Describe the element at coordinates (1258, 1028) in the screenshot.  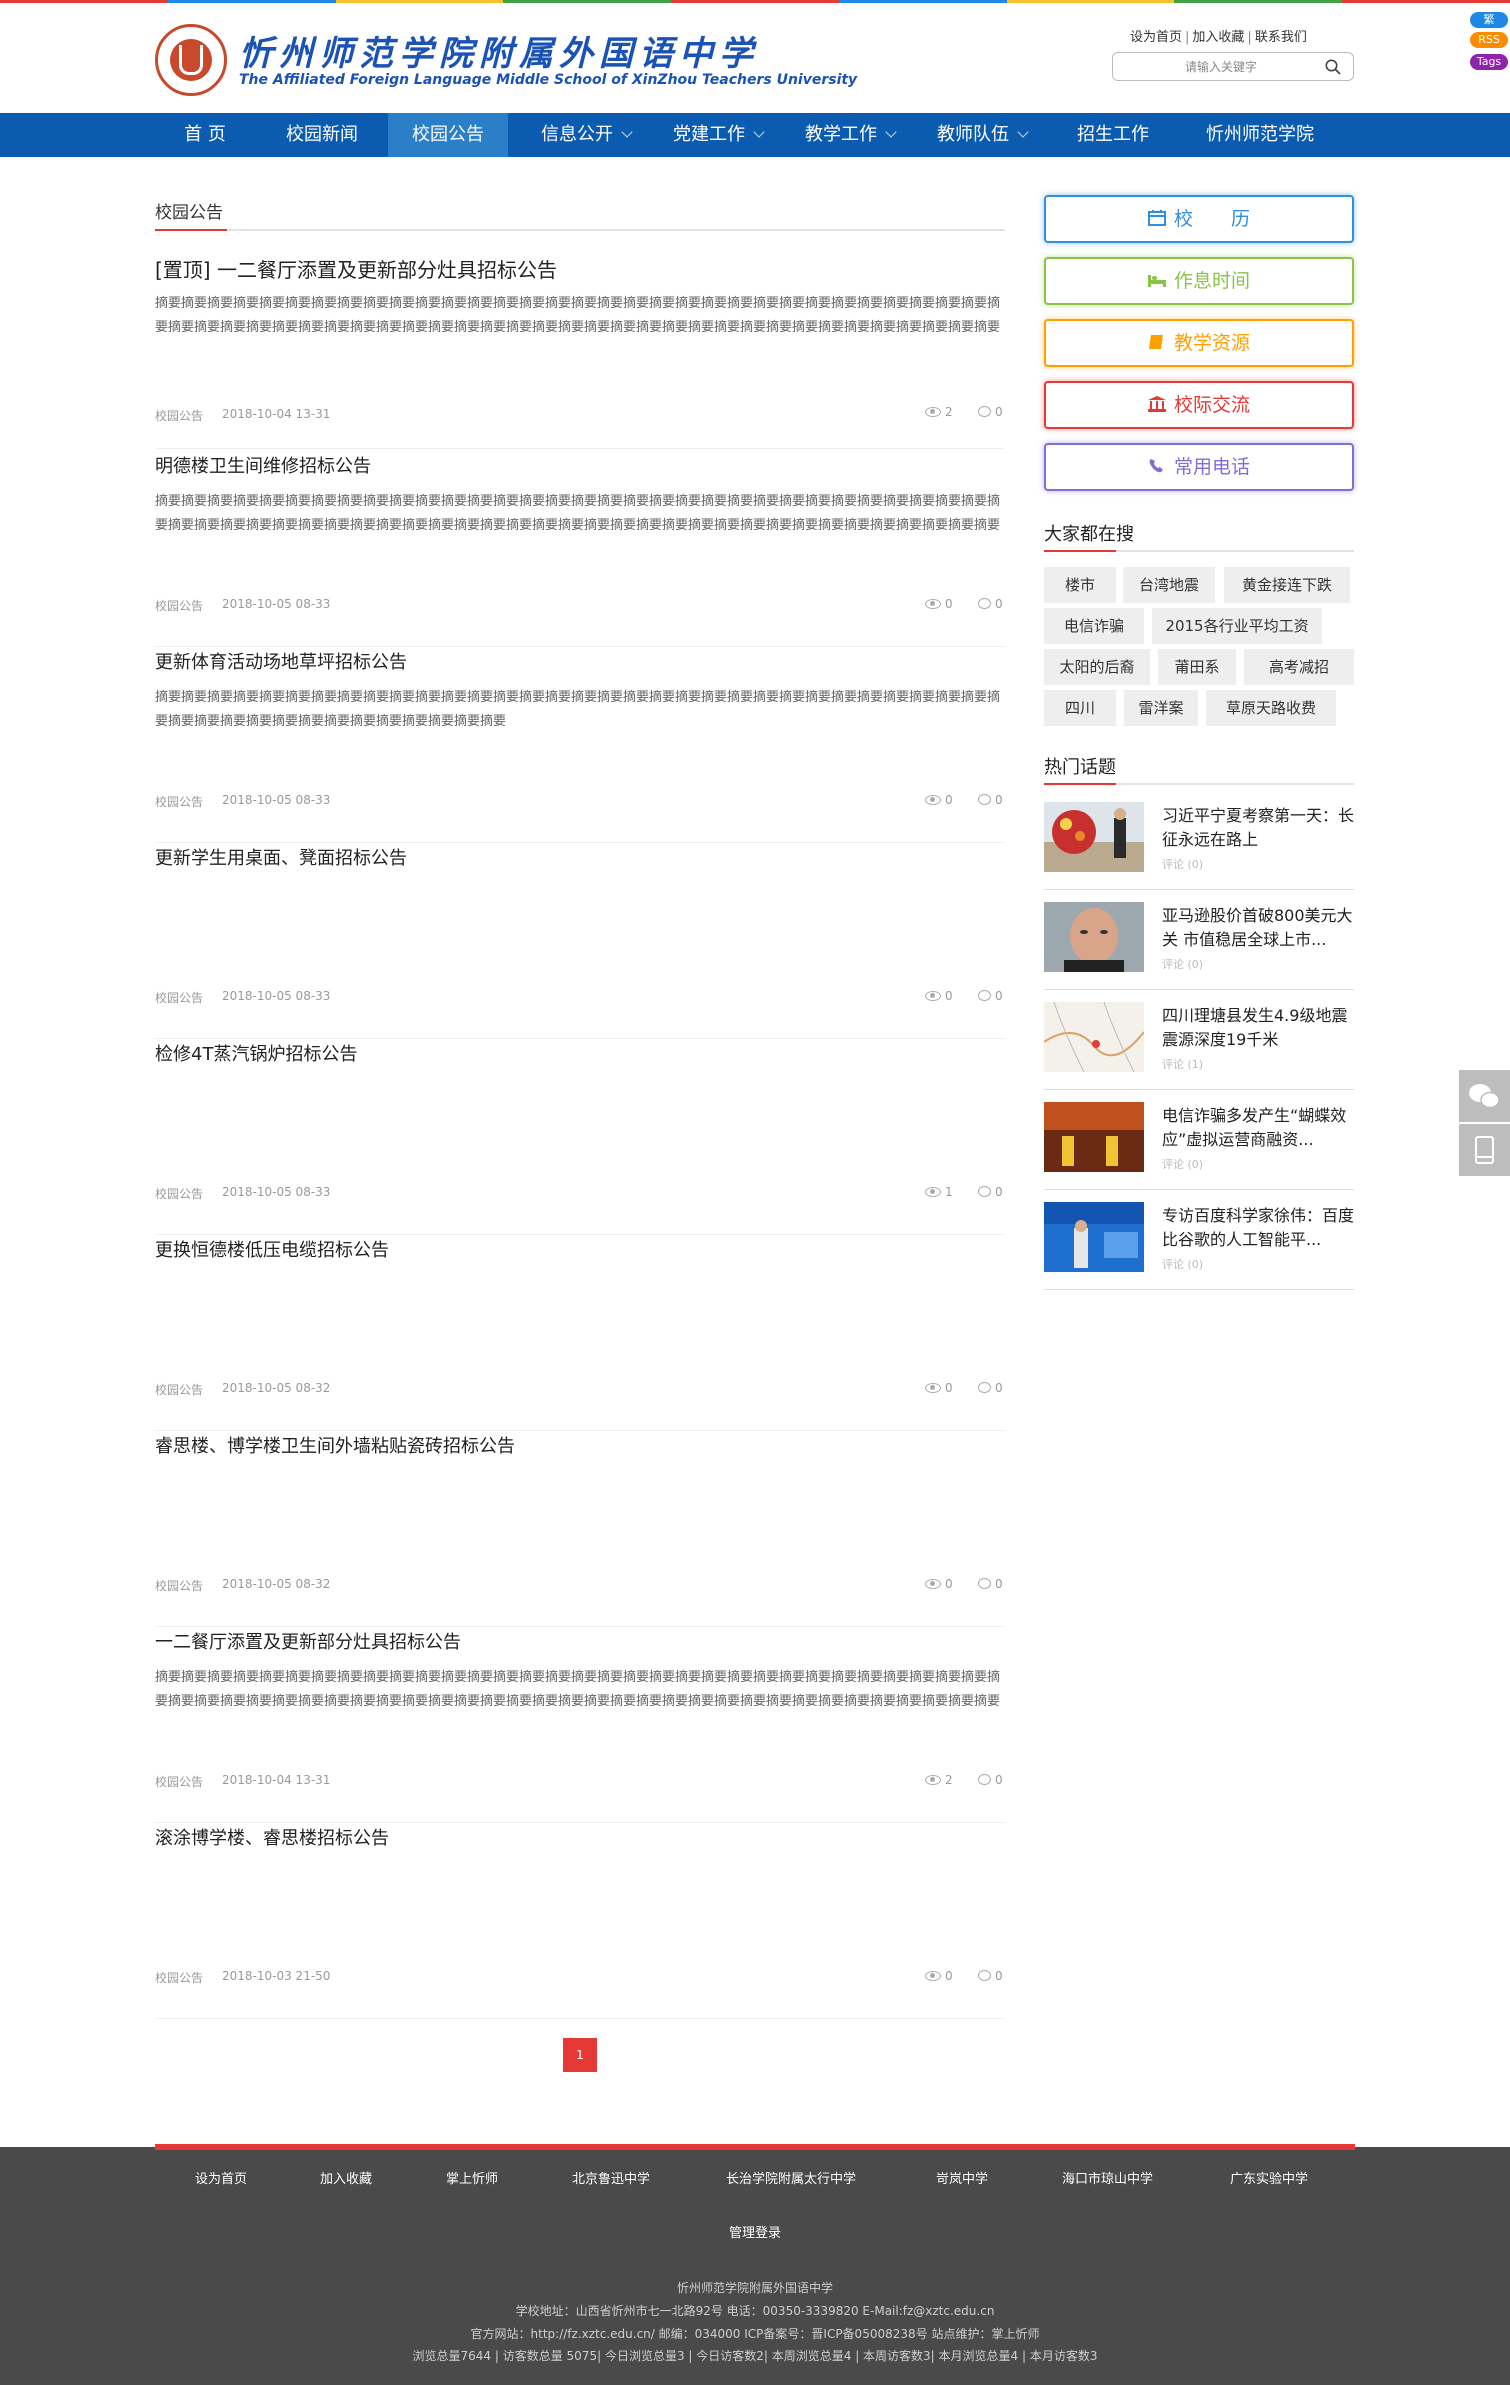
I see `hot-topic-title: 四川理塘县发生4.9级地震 震源深度19千米` at that location.